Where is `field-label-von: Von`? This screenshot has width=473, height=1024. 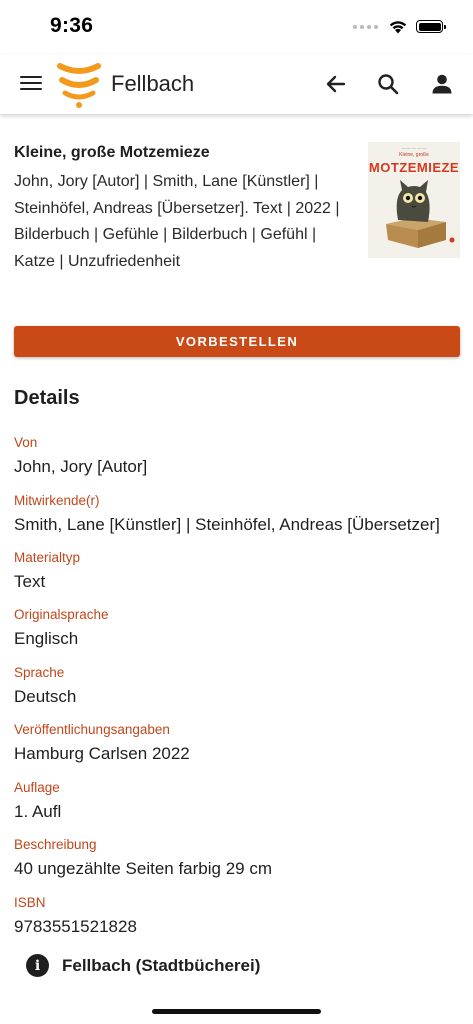 field-label-von: Von is located at coordinates (26, 442).